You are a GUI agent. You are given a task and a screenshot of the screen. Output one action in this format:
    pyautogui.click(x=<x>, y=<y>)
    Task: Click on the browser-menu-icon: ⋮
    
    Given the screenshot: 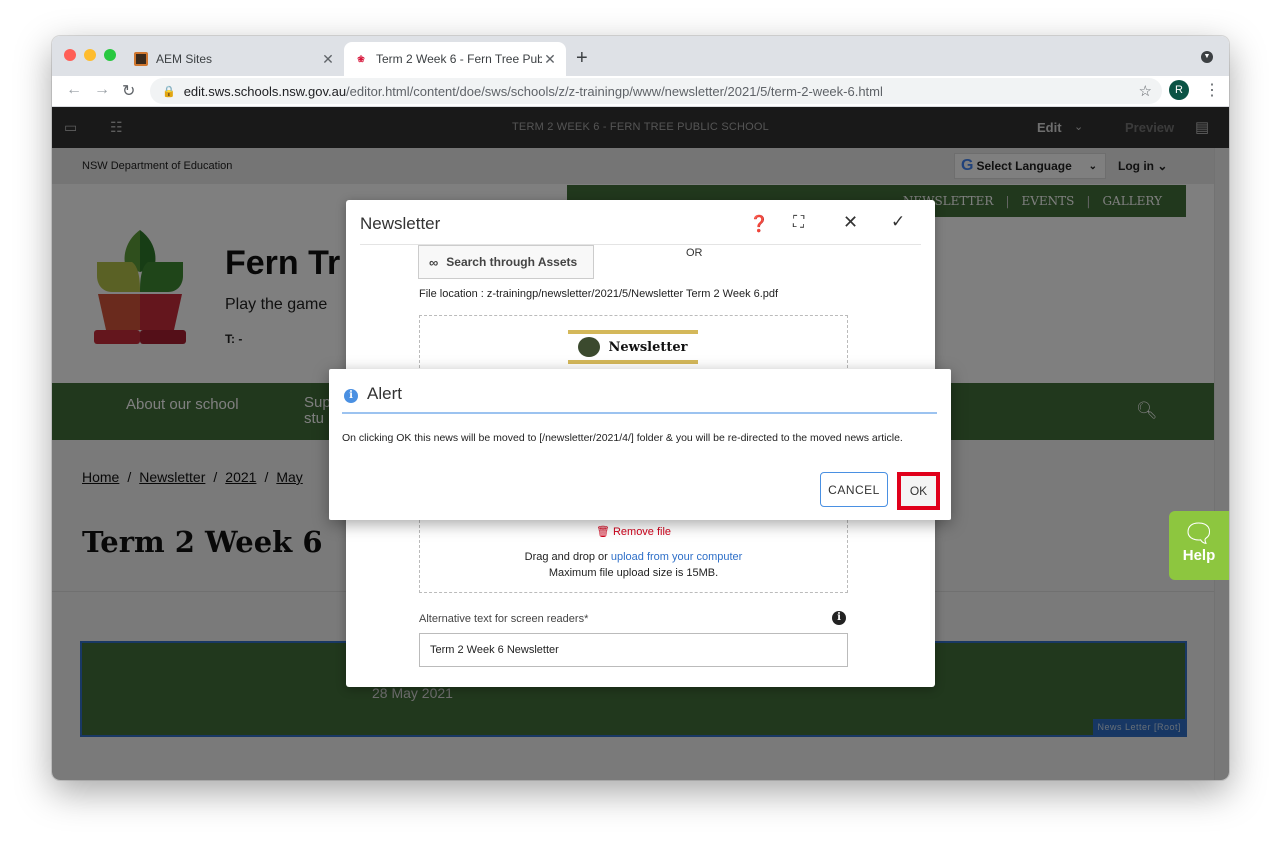 What is the action you would take?
    pyautogui.click(x=1212, y=90)
    